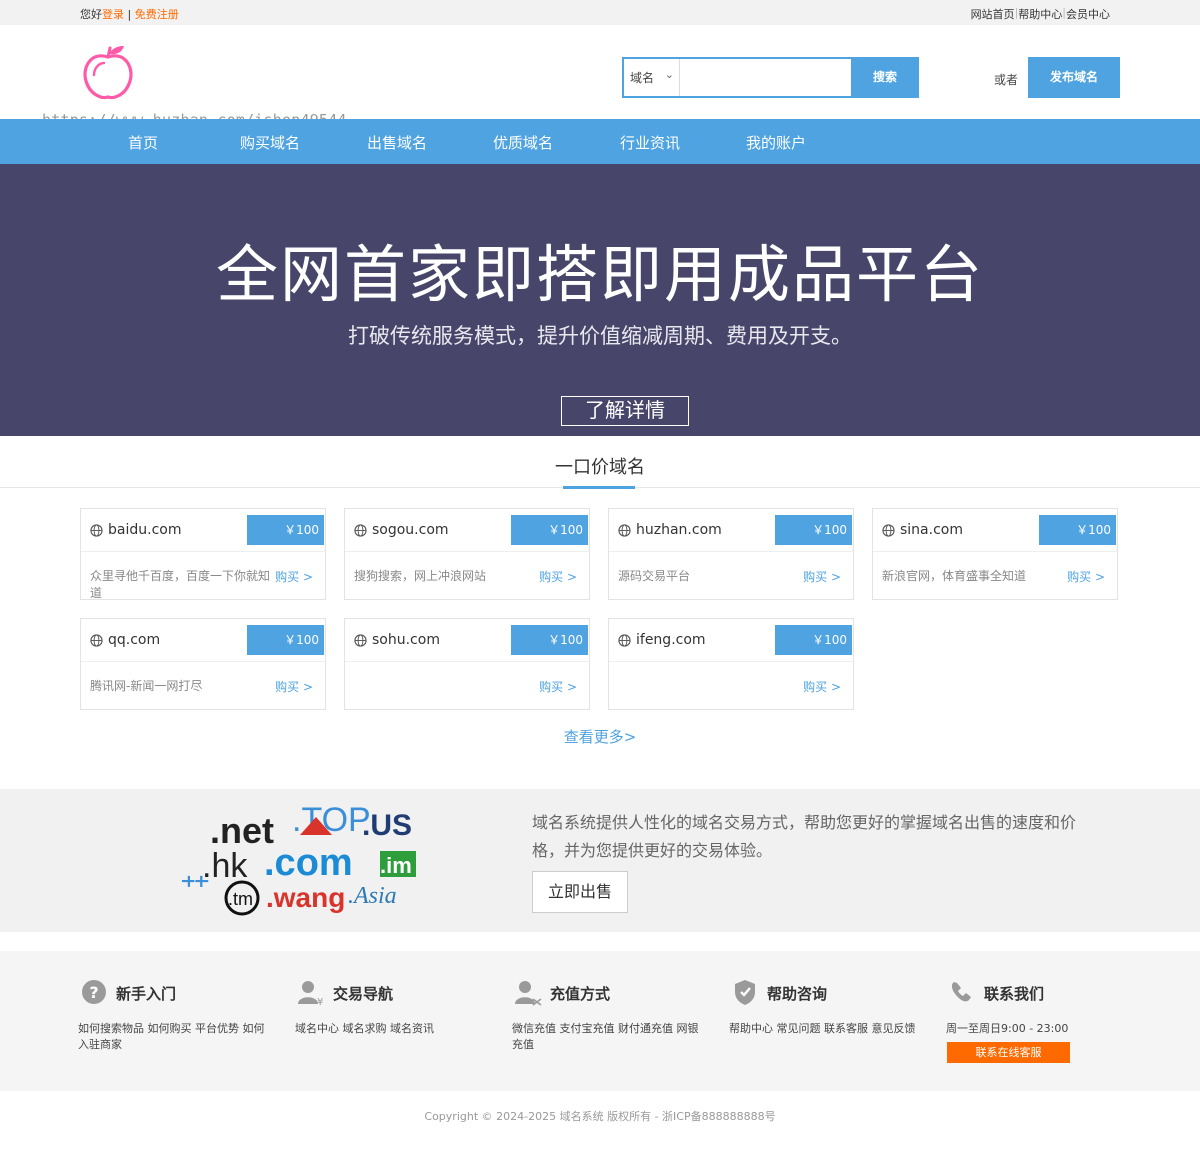 This screenshot has width=1200, height=1153. I want to click on help-column-title: 联系我们, so click(1014, 994).